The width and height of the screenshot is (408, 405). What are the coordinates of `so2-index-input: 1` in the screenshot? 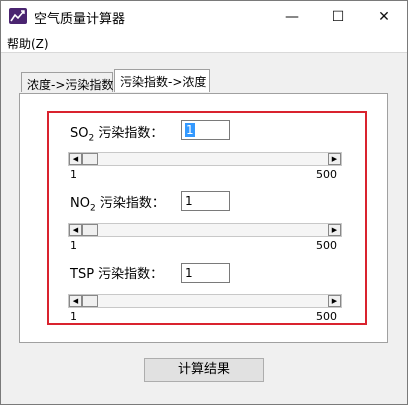 It's located at (205, 130).